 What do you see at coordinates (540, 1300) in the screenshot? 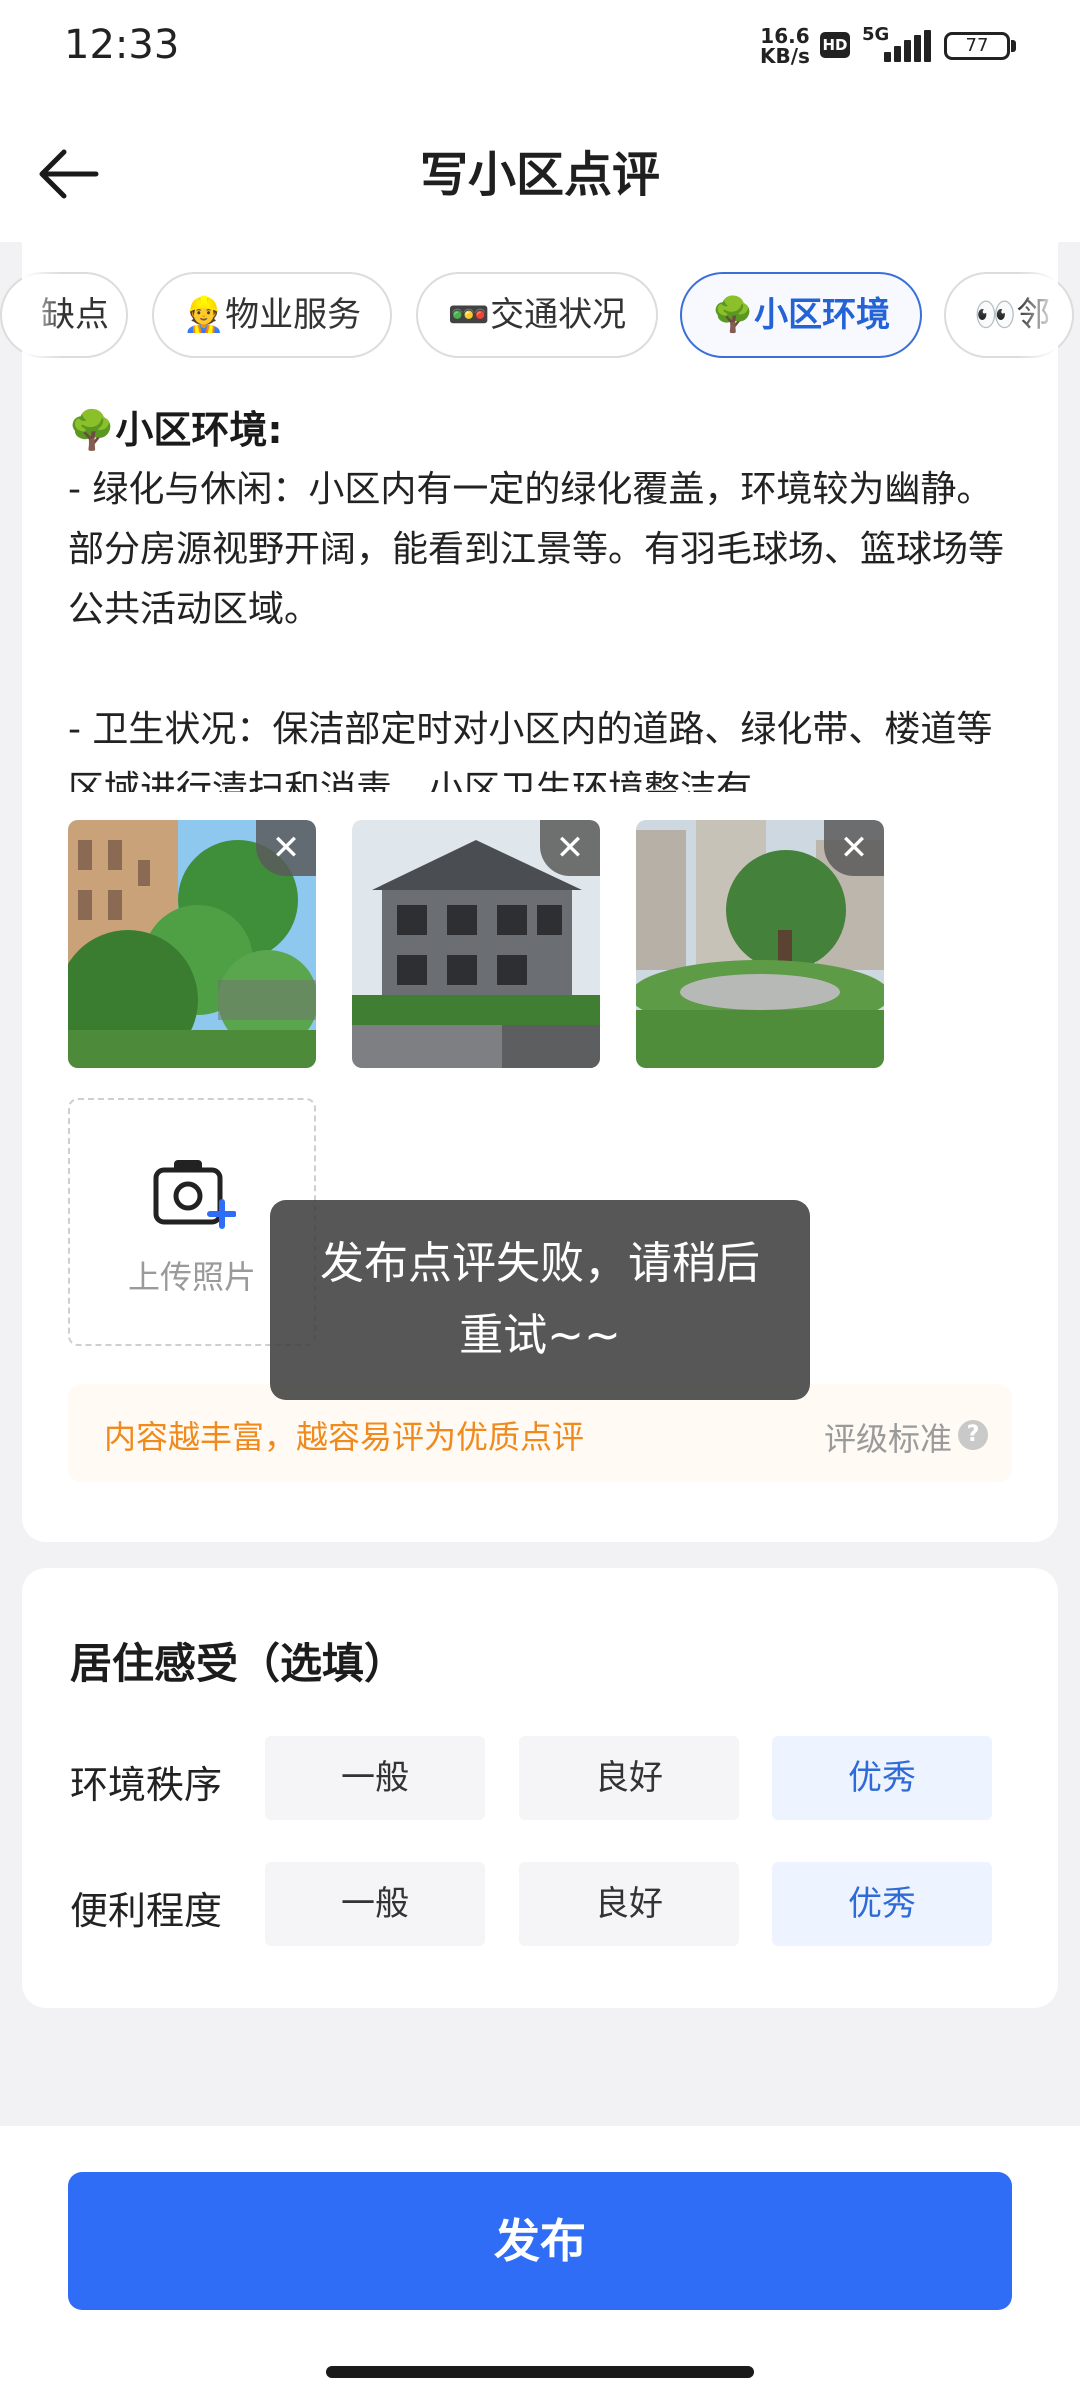
I see `error-toast: 发布点评失败，请稍后 重试~~` at bounding box center [540, 1300].